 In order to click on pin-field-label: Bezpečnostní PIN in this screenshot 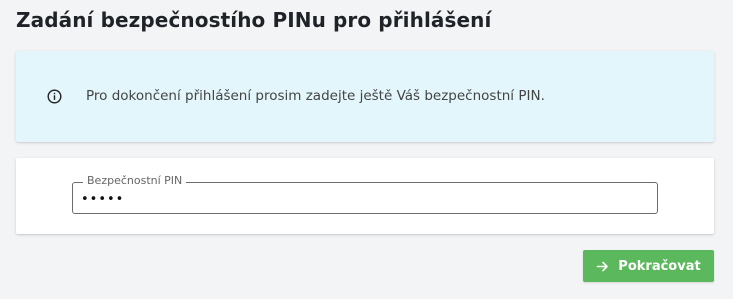, I will do `click(135, 181)`.